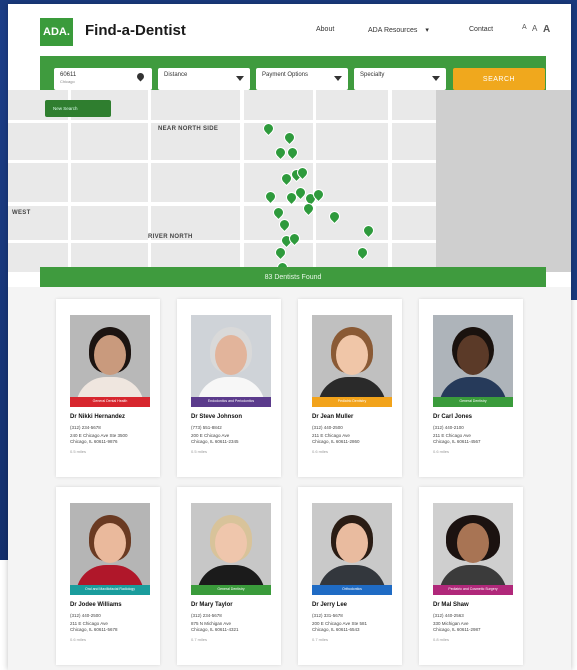  What do you see at coordinates (204, 79) in the screenshot?
I see `distance-select: Distance` at bounding box center [204, 79].